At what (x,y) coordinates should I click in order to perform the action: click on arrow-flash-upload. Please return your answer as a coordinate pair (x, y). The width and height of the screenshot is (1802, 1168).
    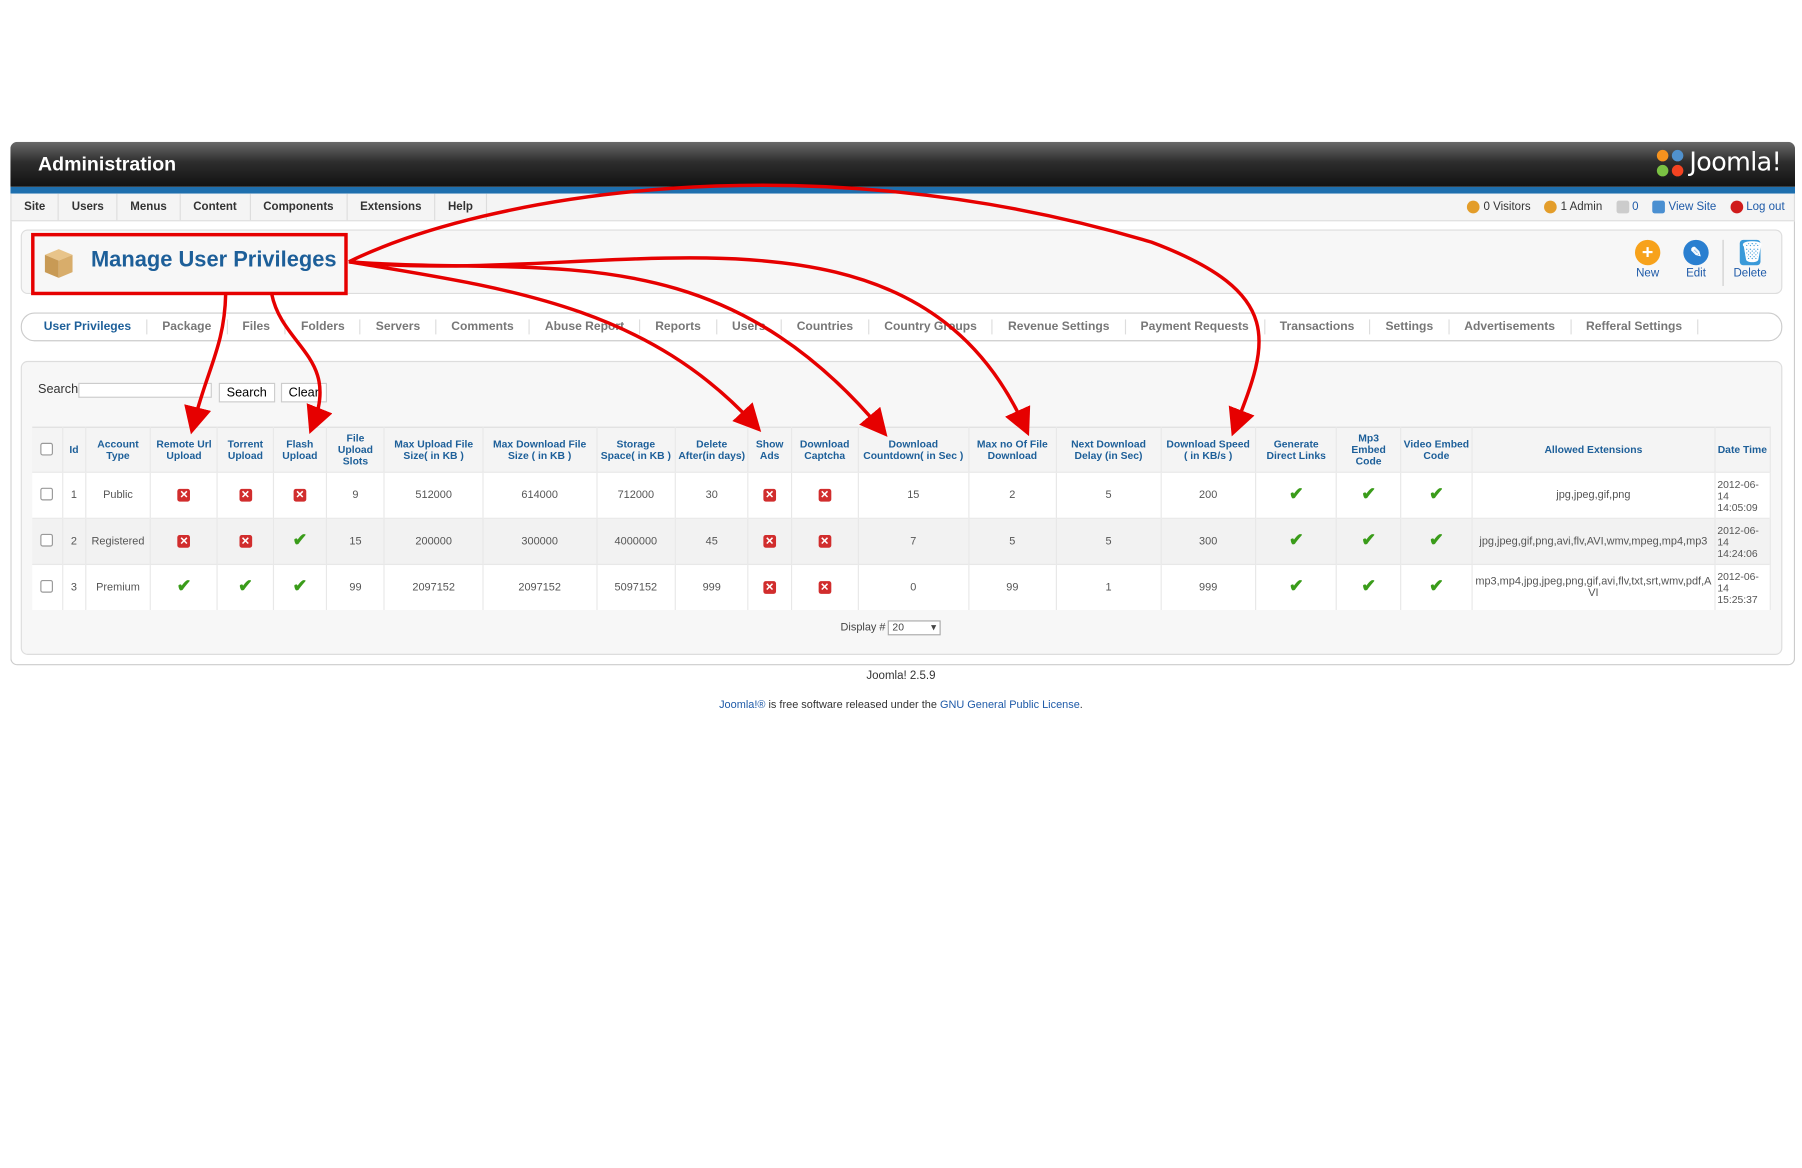
    Looking at the image, I should click on (301, 363).